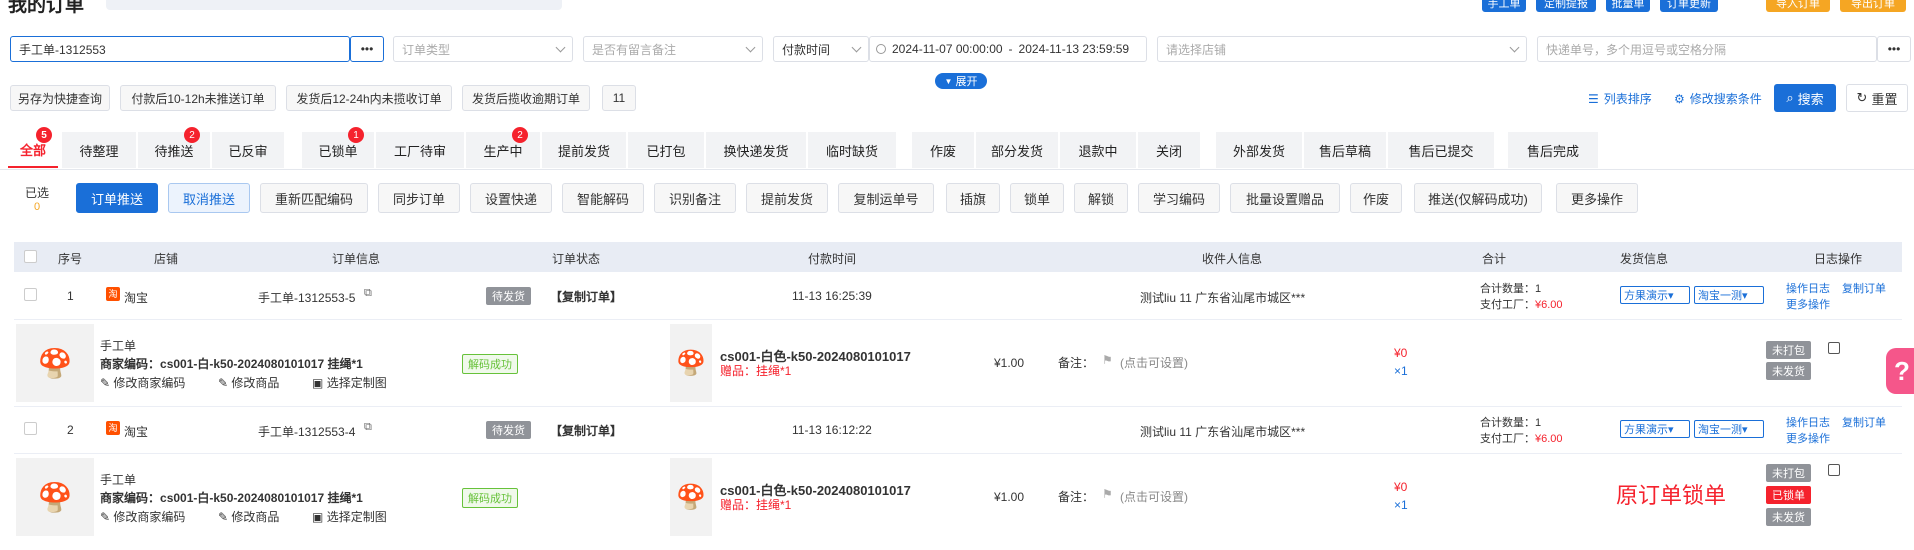 This screenshot has width=1914, height=550. I want to click on quick-uncollected-button: 发货后12-24h内未揽收订单, so click(369, 98).